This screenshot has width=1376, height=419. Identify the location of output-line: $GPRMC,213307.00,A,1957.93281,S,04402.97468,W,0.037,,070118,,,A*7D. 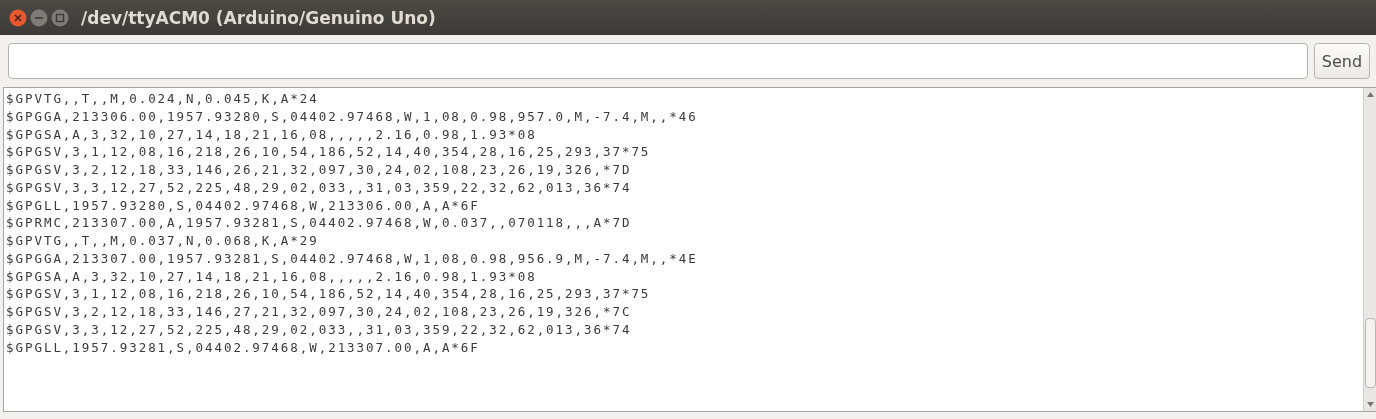
(319, 223).